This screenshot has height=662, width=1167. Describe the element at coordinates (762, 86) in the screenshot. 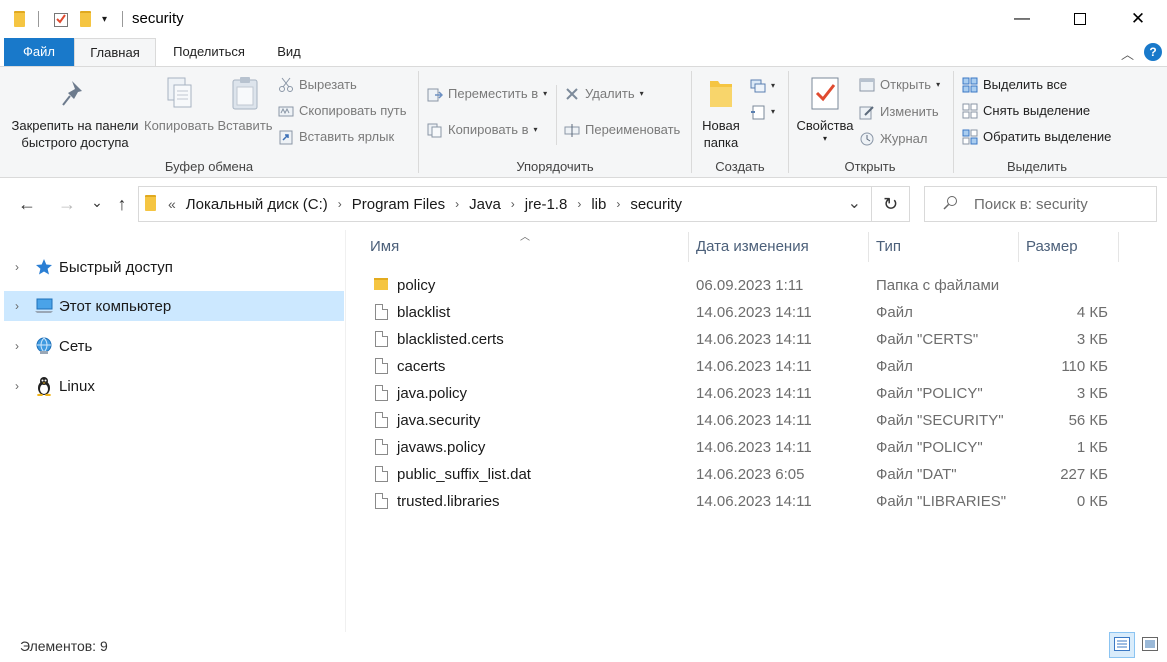

I see `new-item-button: ▾` at that location.